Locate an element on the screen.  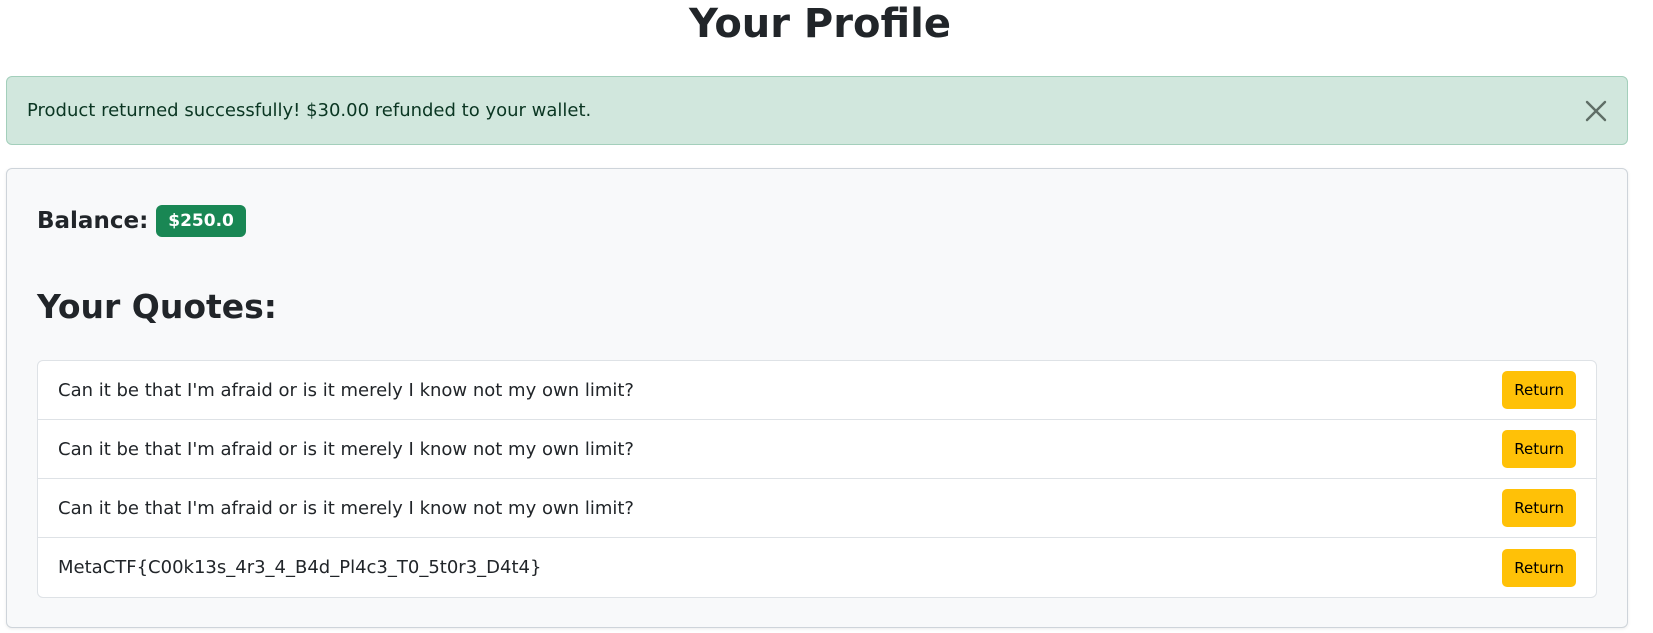
balance-badge: $250.0 is located at coordinates (201, 221).